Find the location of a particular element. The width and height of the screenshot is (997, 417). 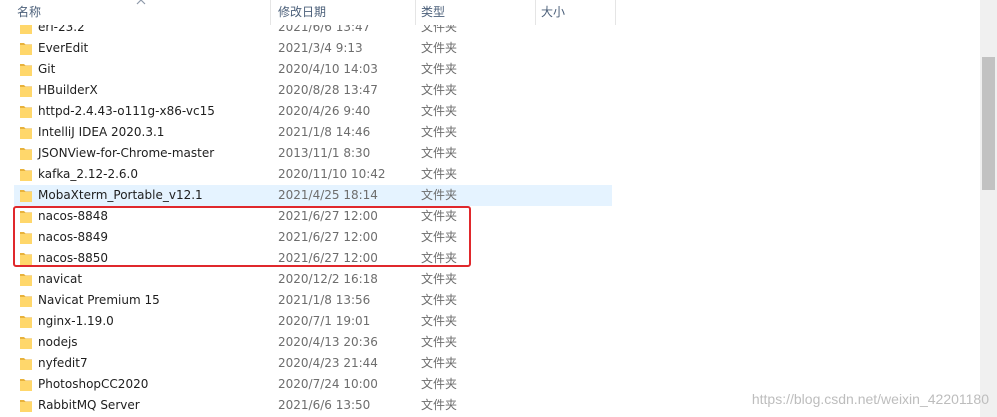

watermark-text: https://blog.csdn.net/weixin_42201180 is located at coordinates (870, 399).